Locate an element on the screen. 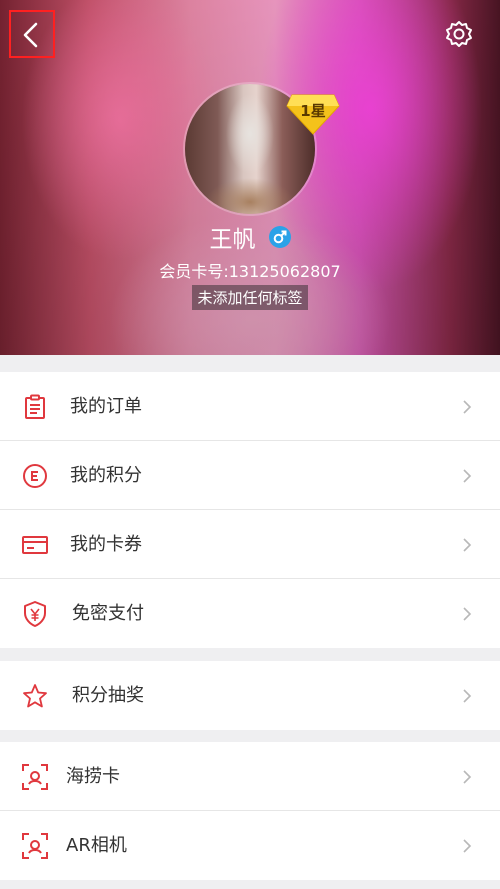 Image resolution: width=500 pixels, height=889 pixels. scan-card-icon is located at coordinates (35, 777).